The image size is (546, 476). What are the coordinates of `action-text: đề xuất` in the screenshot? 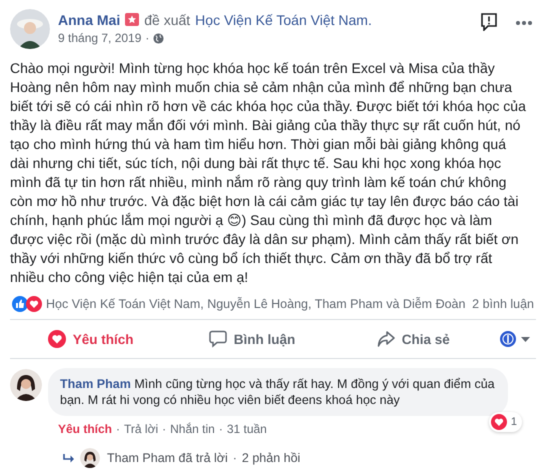 It's located at (167, 20).